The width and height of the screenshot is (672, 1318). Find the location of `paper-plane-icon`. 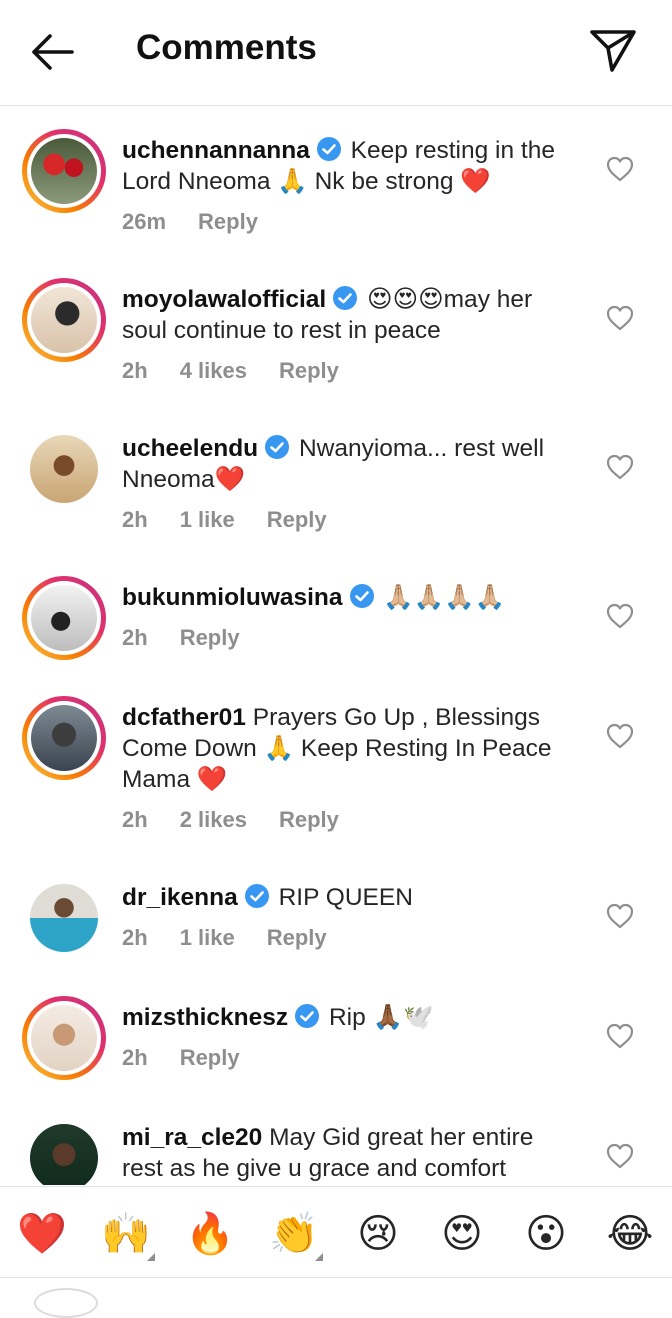

paper-plane-icon is located at coordinates (613, 51).